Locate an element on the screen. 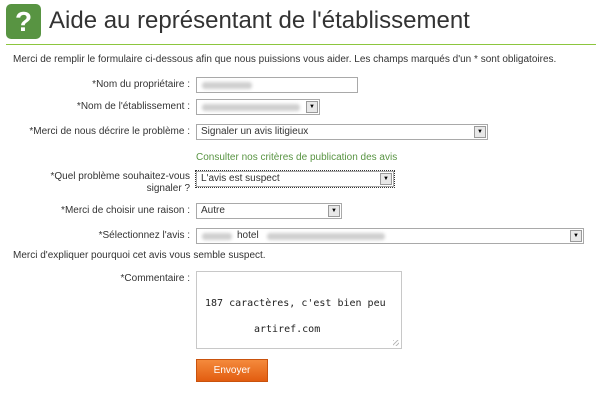  comment-line-2: artiref.com is located at coordinates (287, 329).